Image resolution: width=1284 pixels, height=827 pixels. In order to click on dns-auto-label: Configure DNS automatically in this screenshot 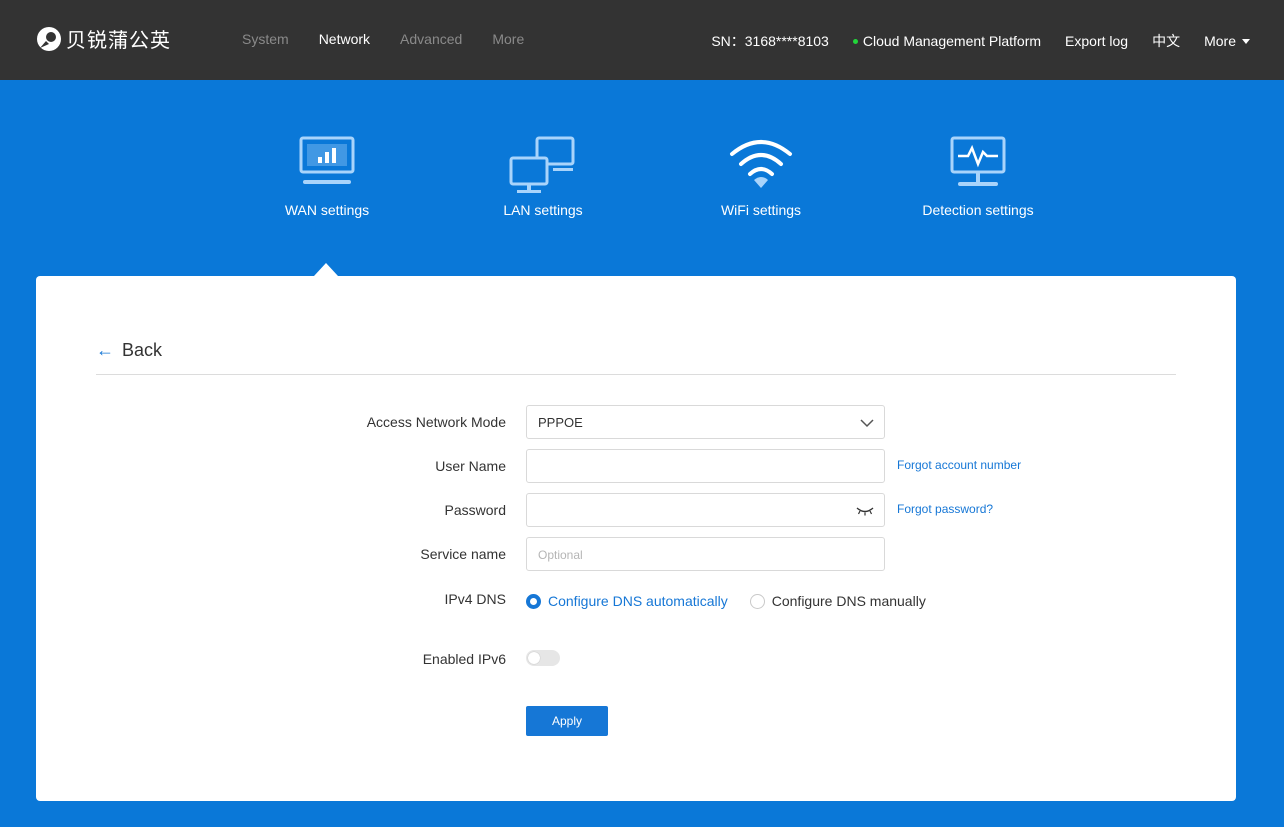, I will do `click(638, 601)`.